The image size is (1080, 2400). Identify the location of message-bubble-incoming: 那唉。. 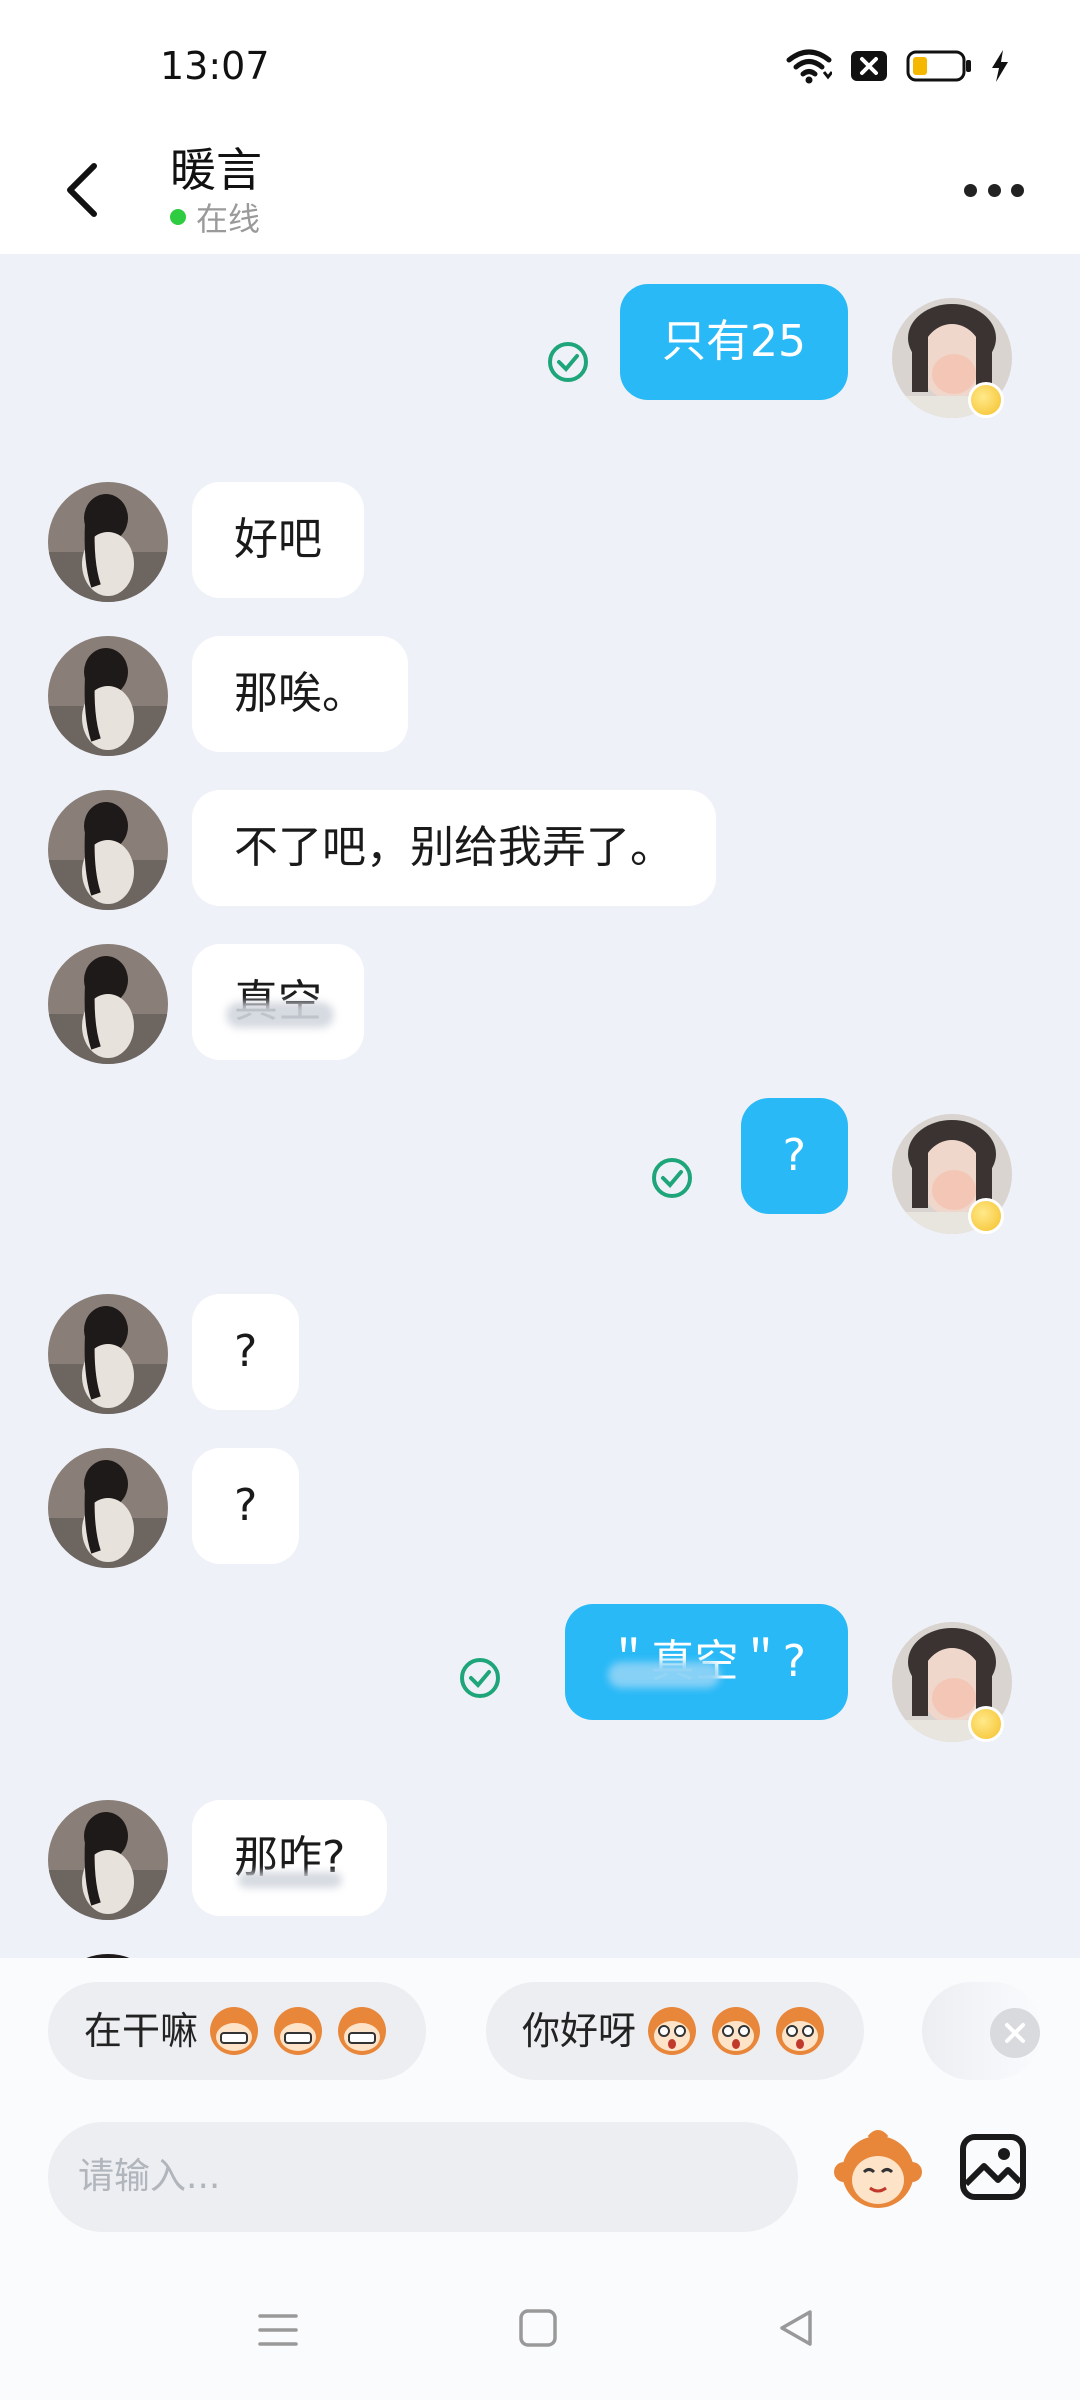
(300, 694).